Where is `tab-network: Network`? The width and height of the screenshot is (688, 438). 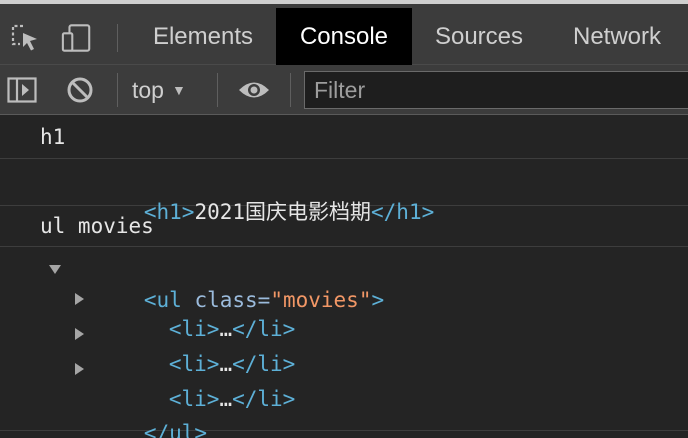 tab-network: Network is located at coordinates (617, 36).